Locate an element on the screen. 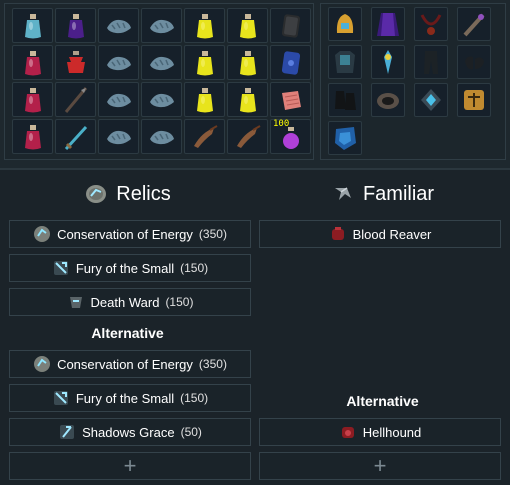  relics-title: Relics is located at coordinates (143, 193).